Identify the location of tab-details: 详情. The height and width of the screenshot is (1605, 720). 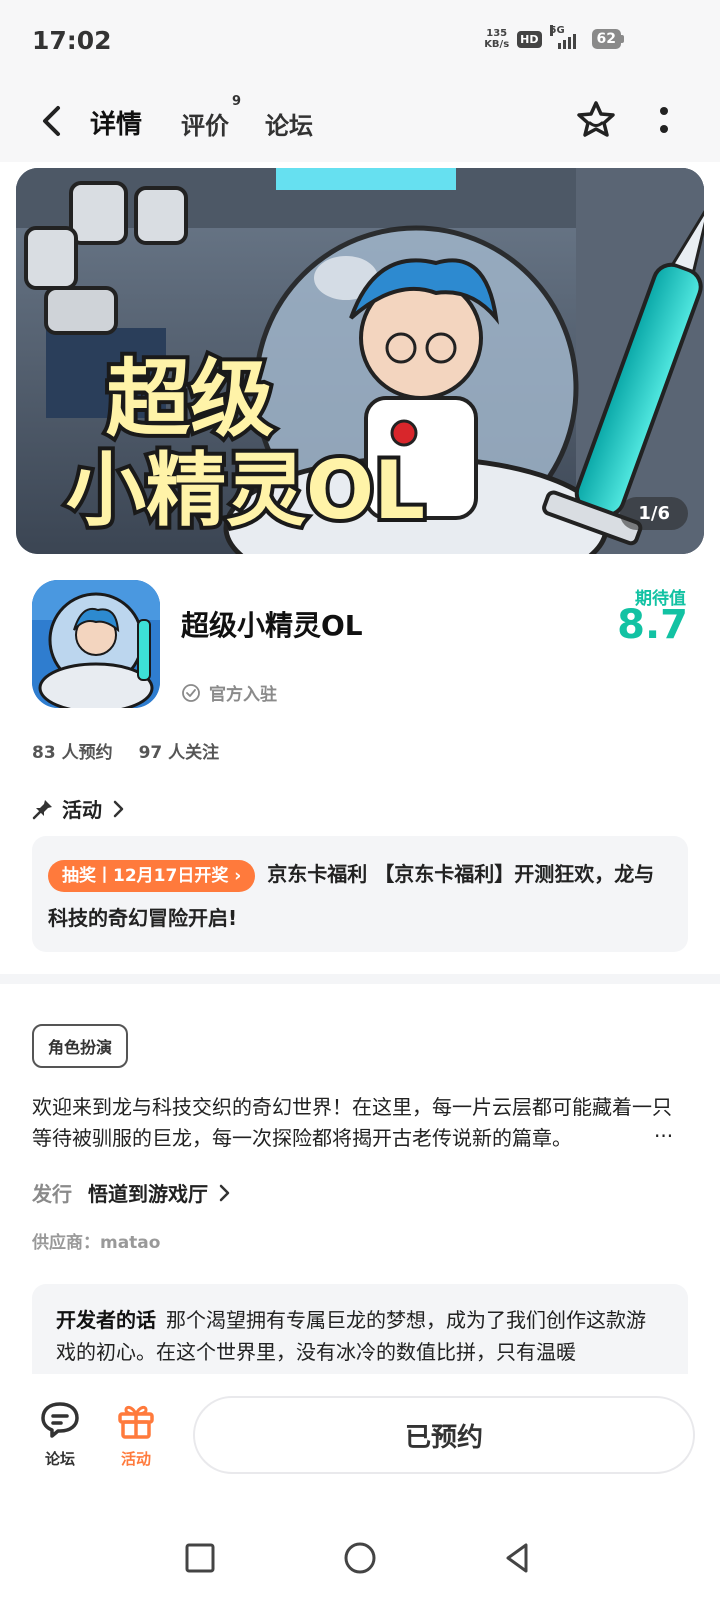
(116, 122).